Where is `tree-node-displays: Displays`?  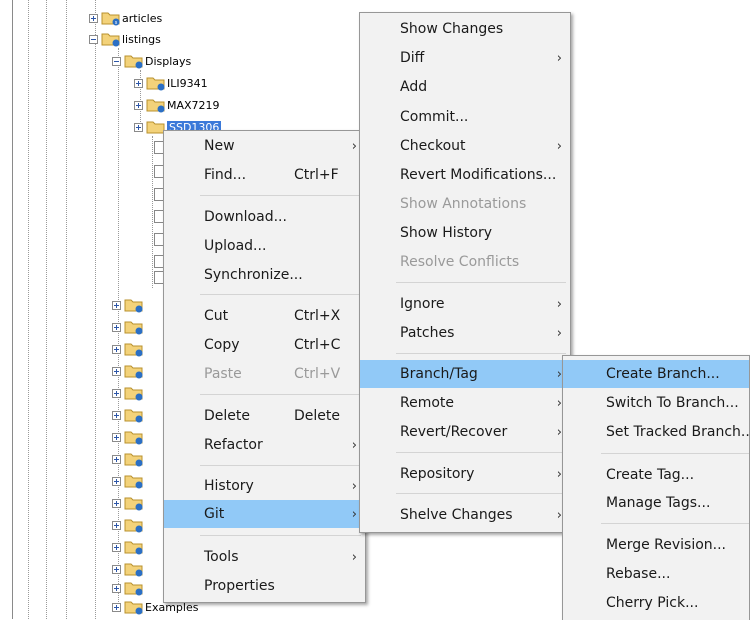 tree-node-displays: Displays is located at coordinates (151, 61).